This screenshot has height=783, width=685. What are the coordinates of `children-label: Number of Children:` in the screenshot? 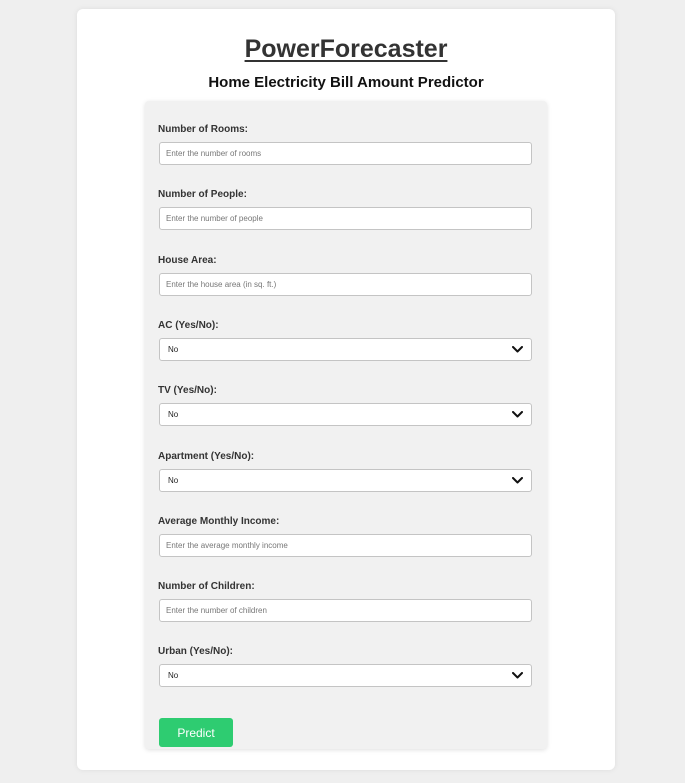 It's located at (206, 586).